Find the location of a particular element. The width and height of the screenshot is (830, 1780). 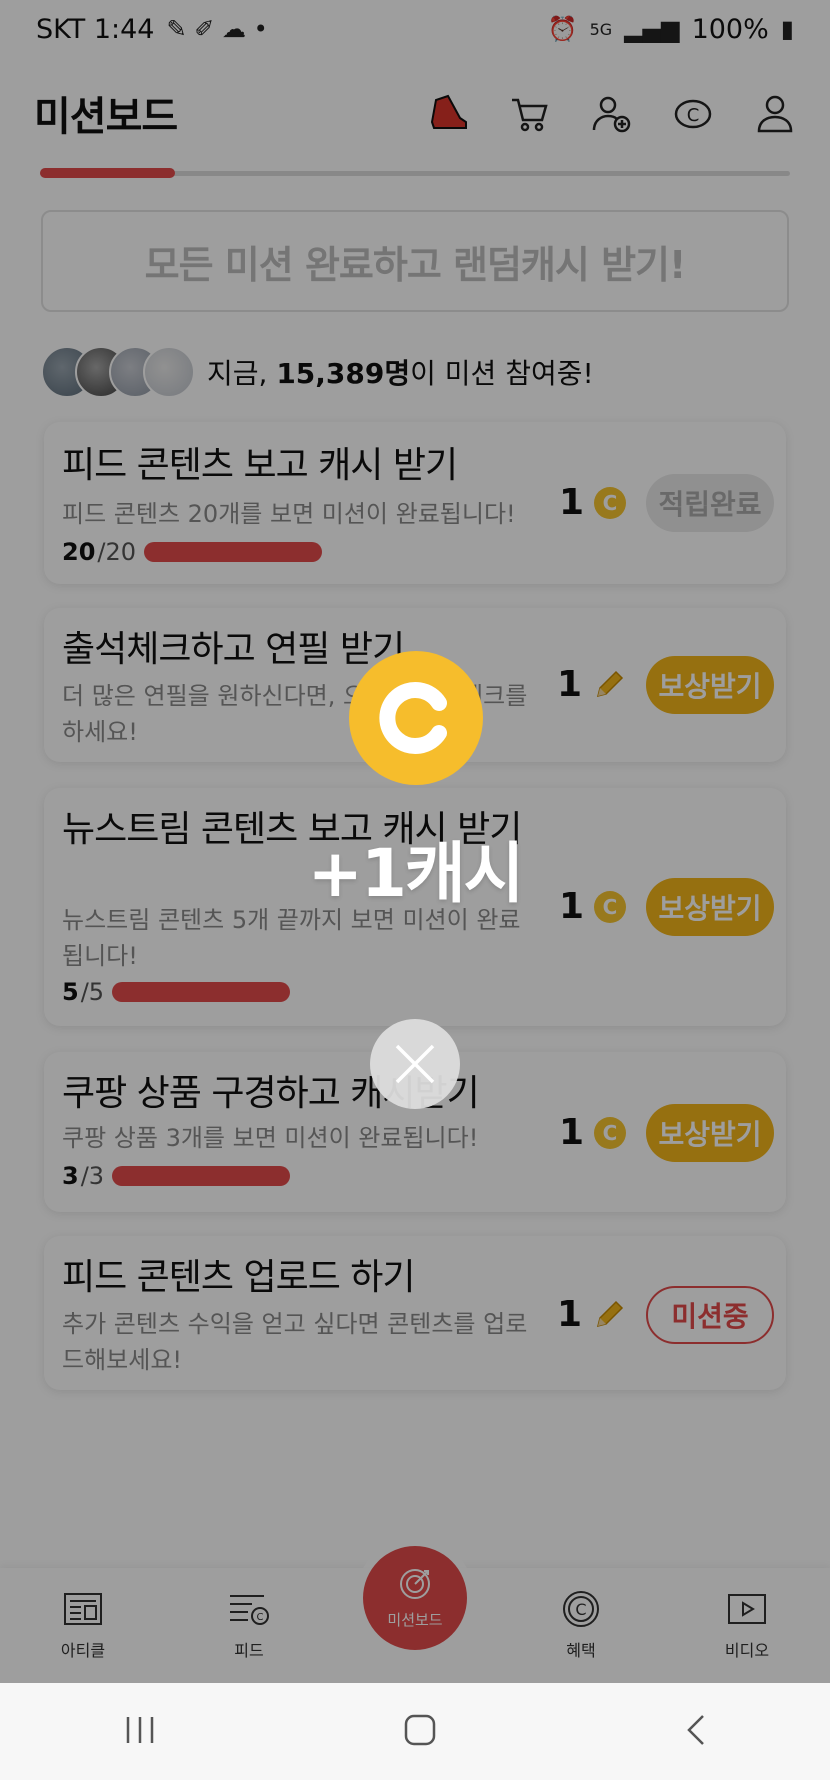

close-icon is located at coordinates (415, 1064).